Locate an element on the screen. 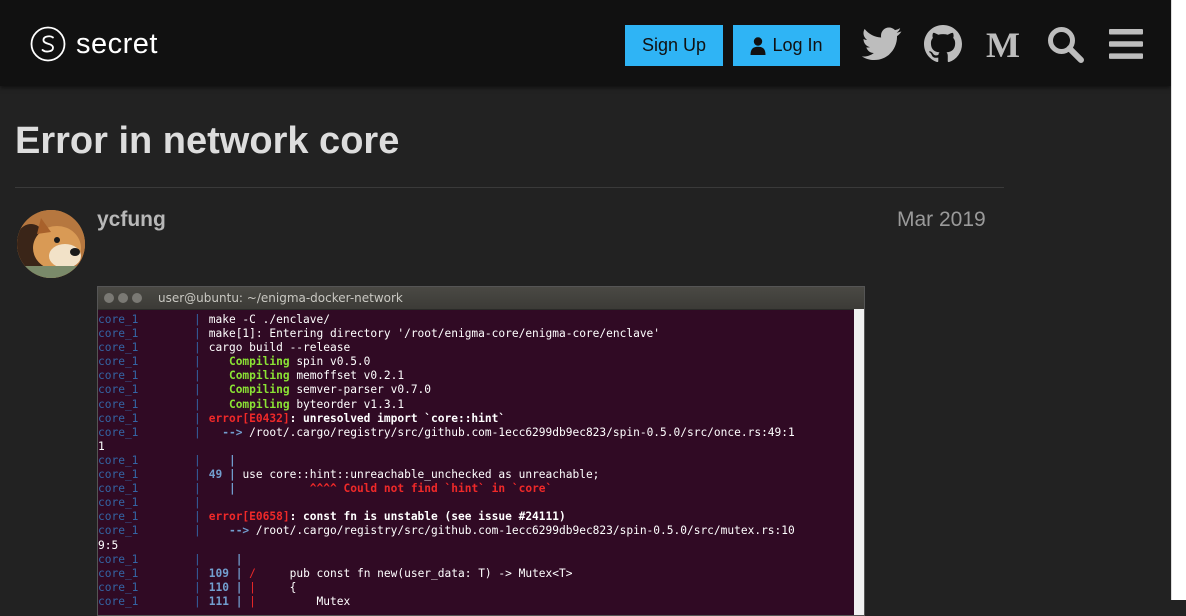 Image resolution: width=1186 pixels, height=616 pixels. terminal-title: user@ubuntu: ~/enigma-docker-network is located at coordinates (280, 298).